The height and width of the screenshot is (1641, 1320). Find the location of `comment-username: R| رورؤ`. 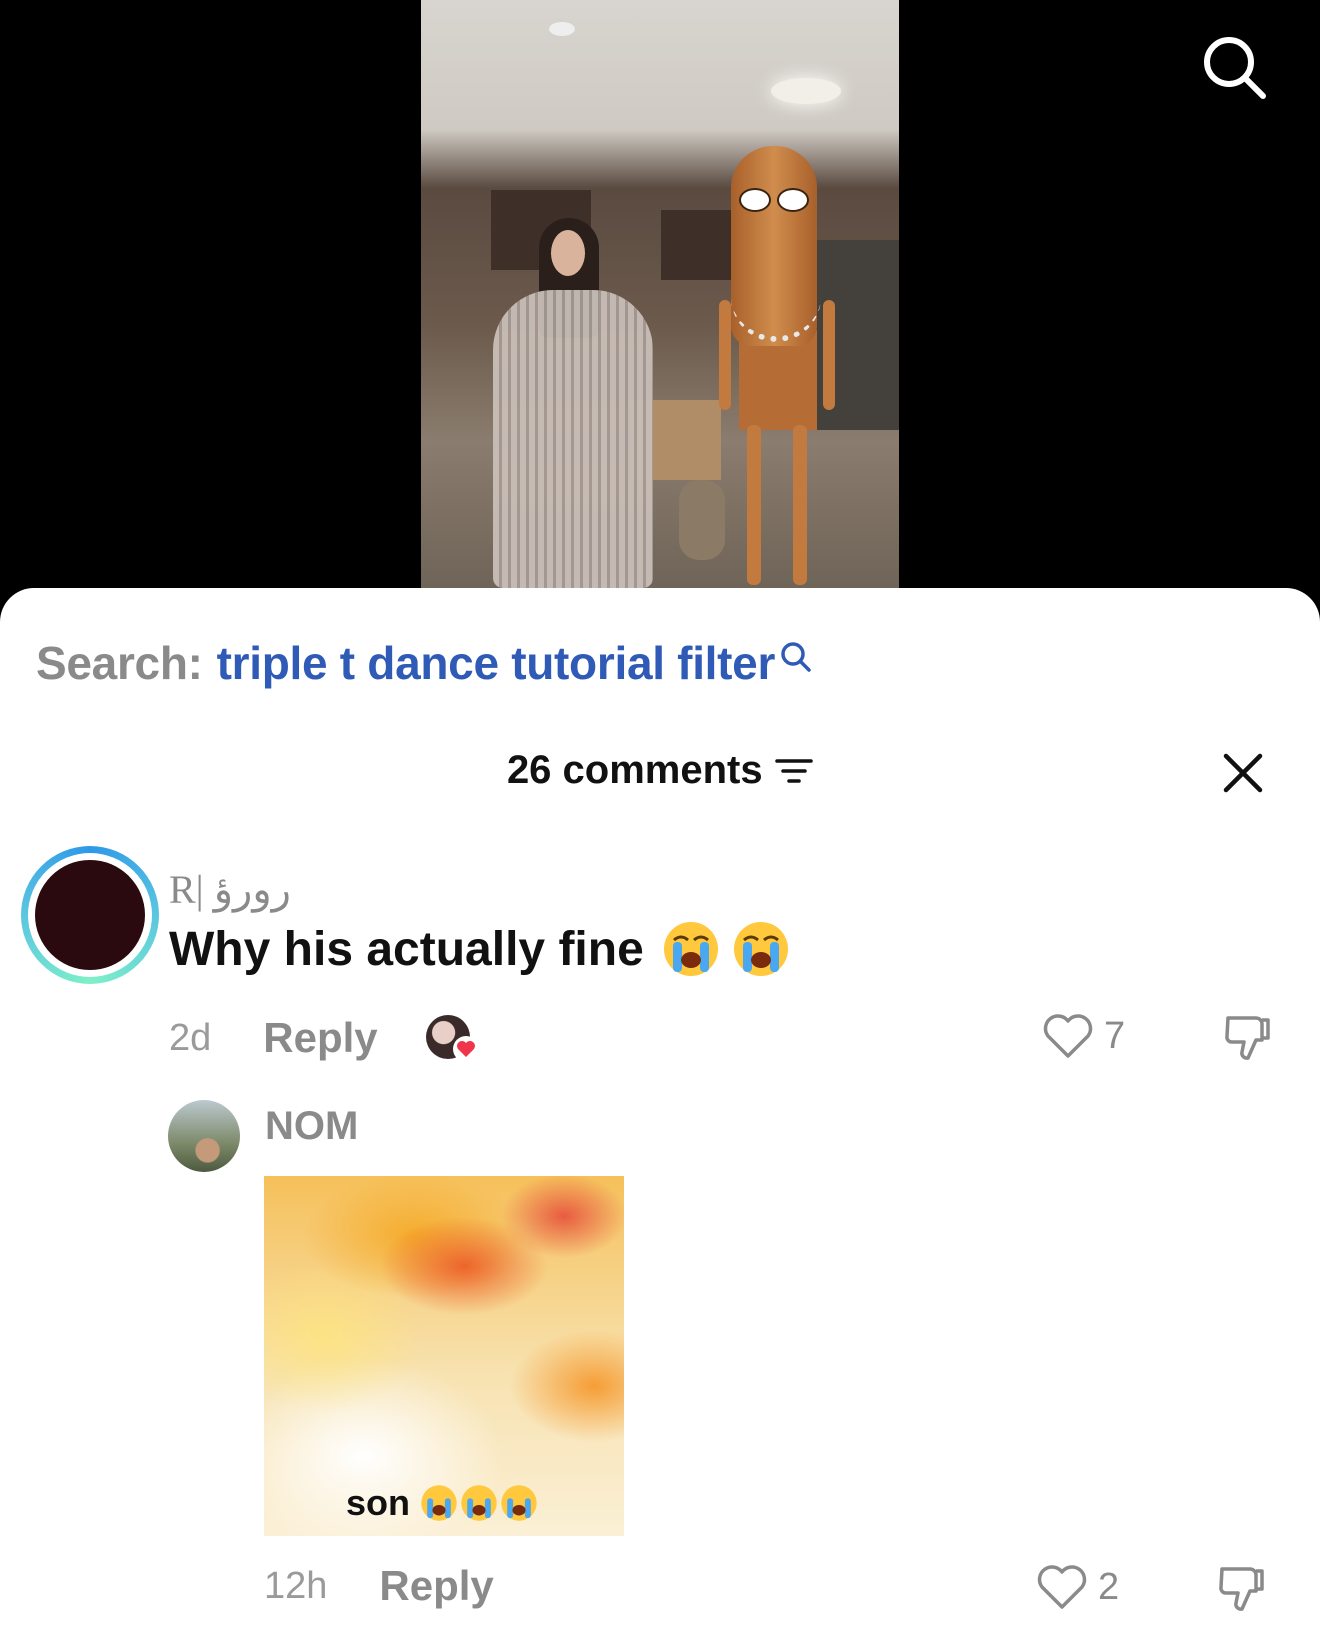

comment-username: R| رورؤ is located at coordinates (230, 889).